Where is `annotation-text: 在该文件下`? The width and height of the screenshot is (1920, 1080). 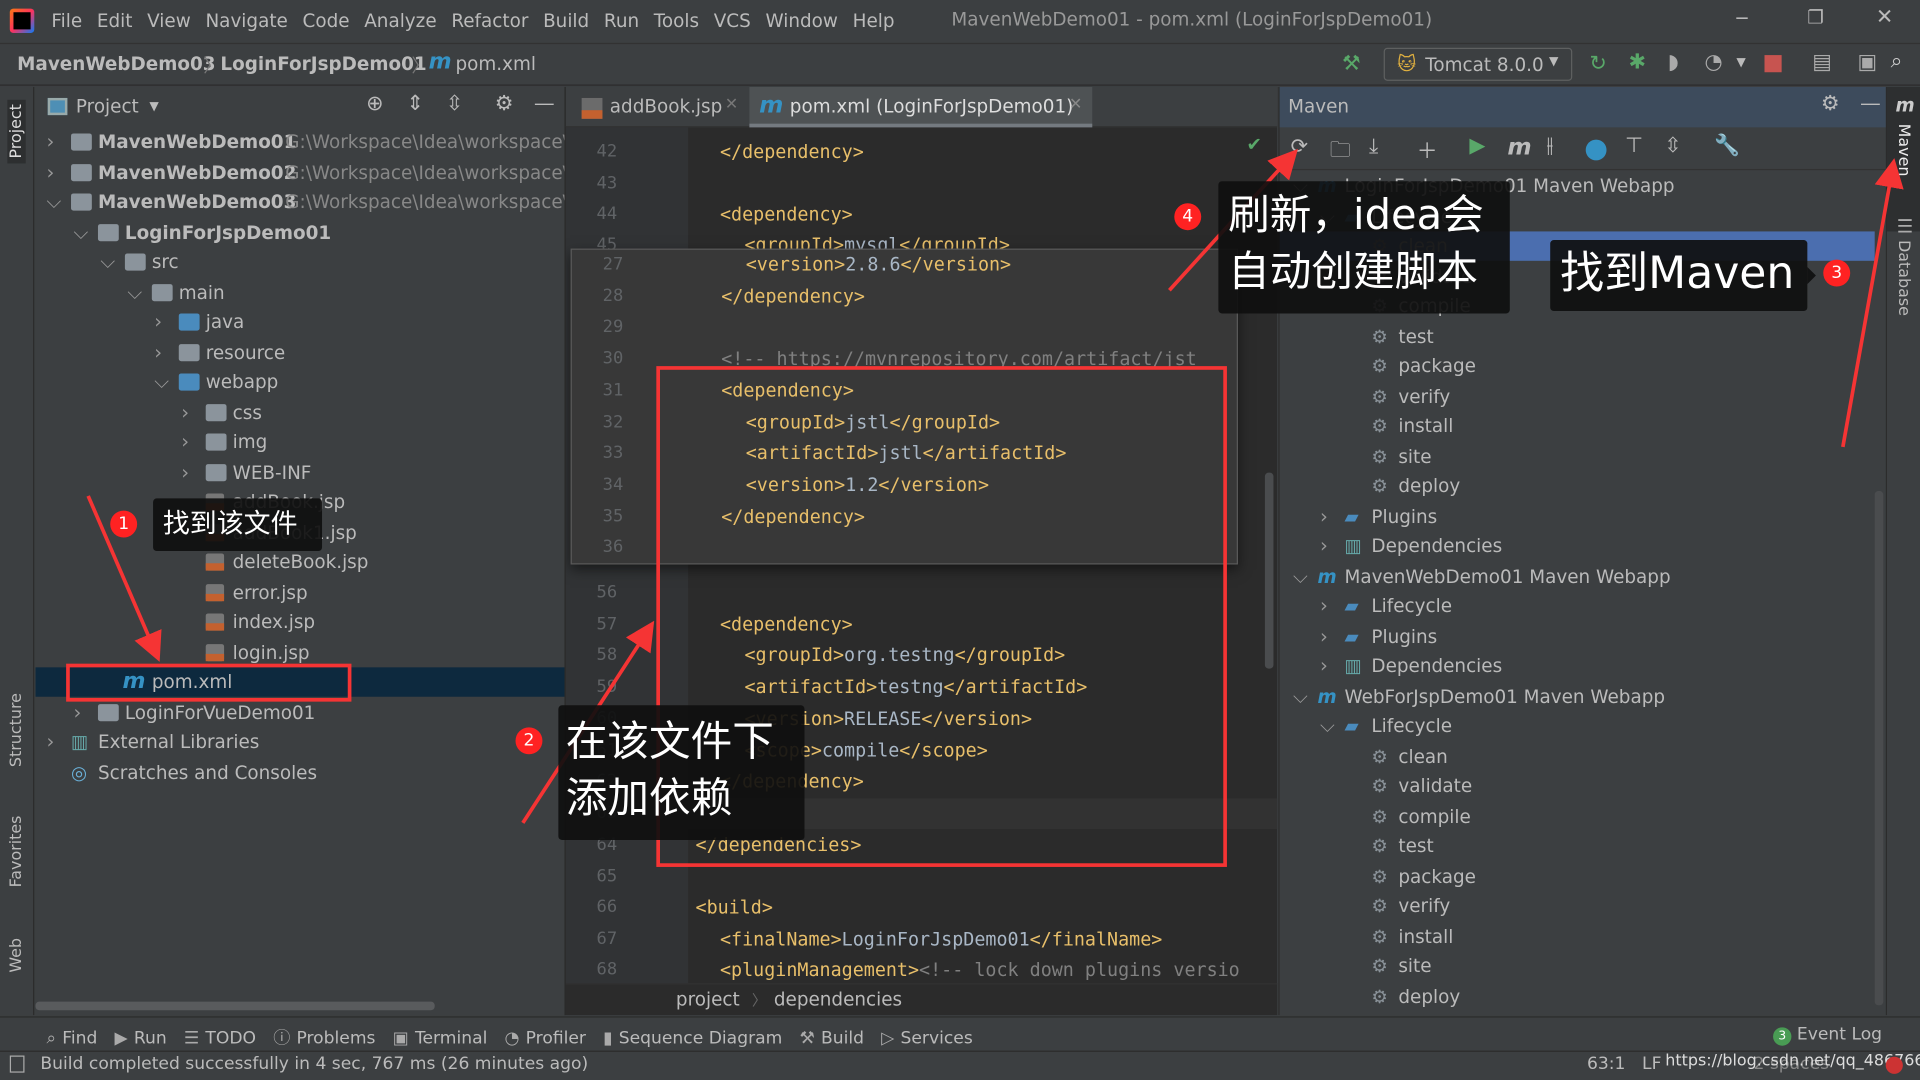 annotation-text: 在该文件下 is located at coordinates (669, 742).